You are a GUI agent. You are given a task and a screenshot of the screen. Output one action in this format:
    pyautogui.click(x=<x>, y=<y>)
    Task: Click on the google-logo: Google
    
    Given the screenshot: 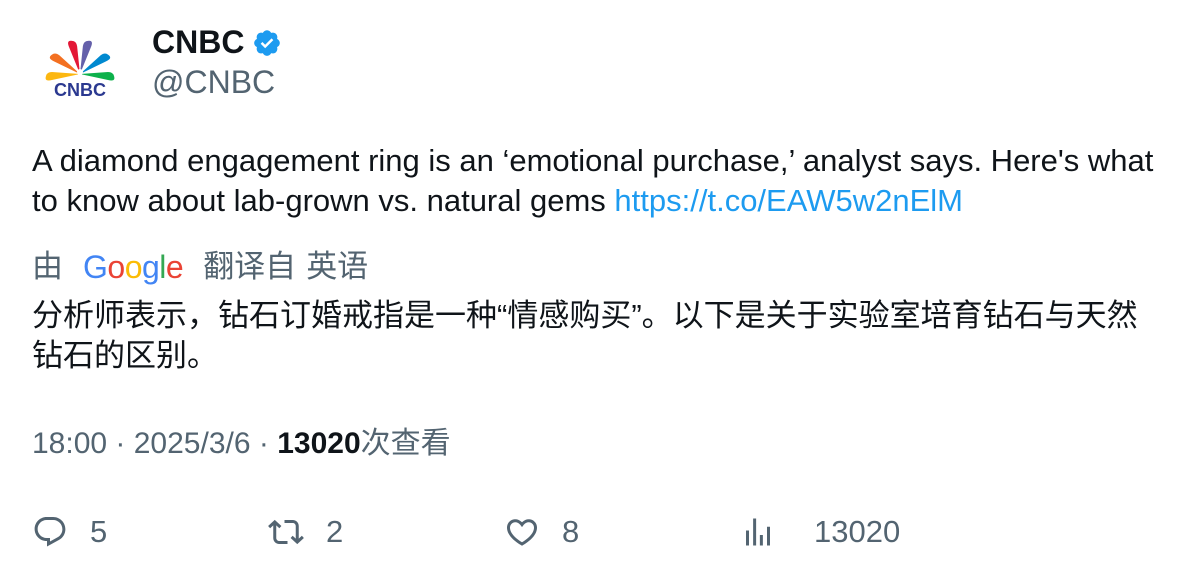 What is the action you would take?
    pyautogui.click(x=133, y=267)
    